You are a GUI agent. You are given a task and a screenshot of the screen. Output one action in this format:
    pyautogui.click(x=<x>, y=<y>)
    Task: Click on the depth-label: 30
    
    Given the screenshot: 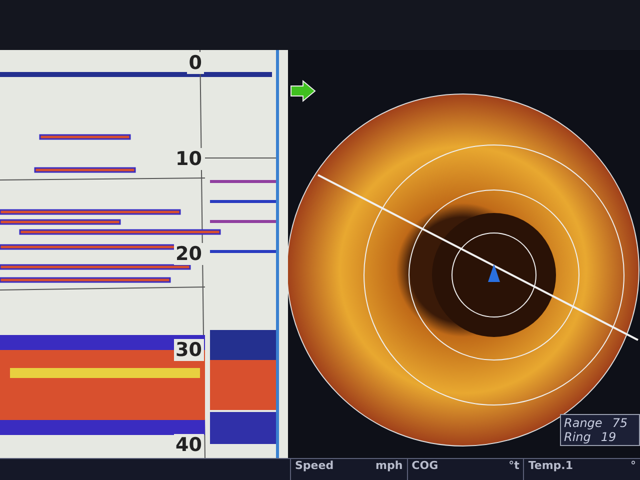 What is the action you would take?
    pyautogui.click(x=189, y=349)
    